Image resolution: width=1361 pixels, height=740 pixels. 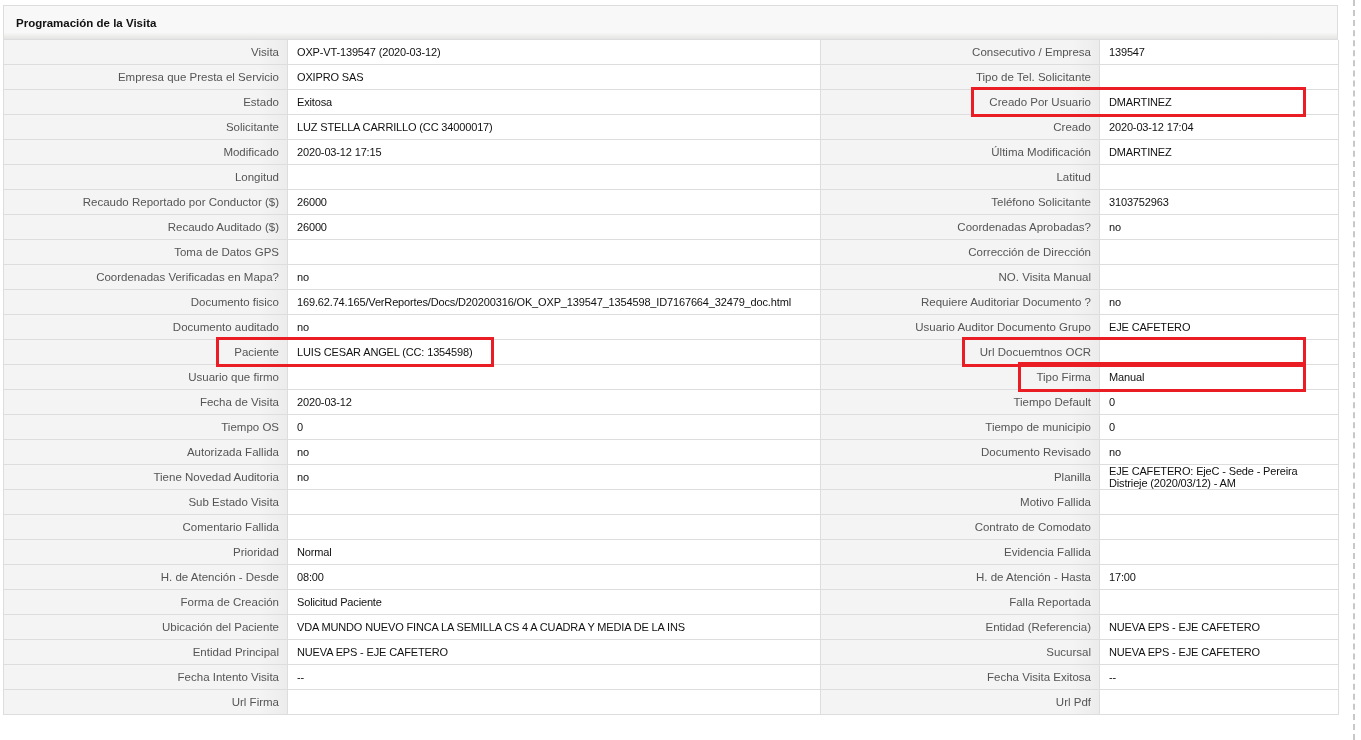 I want to click on field-value: 169.62.74.165/VerReportes/Docs/D20200316/OK_OXP_139547_1354598_ID7167664_32479_doc.html, so click(x=544, y=302).